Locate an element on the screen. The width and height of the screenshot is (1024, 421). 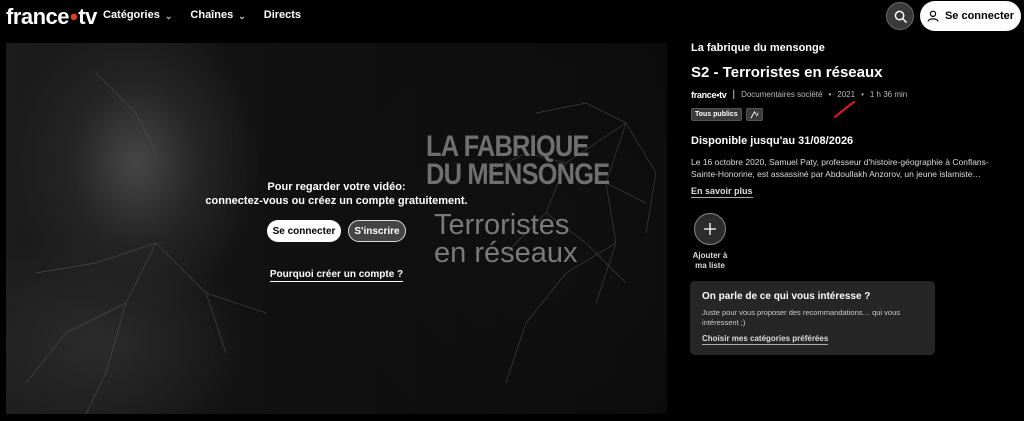
read-more-link: En savoir plus is located at coordinates (722, 192).